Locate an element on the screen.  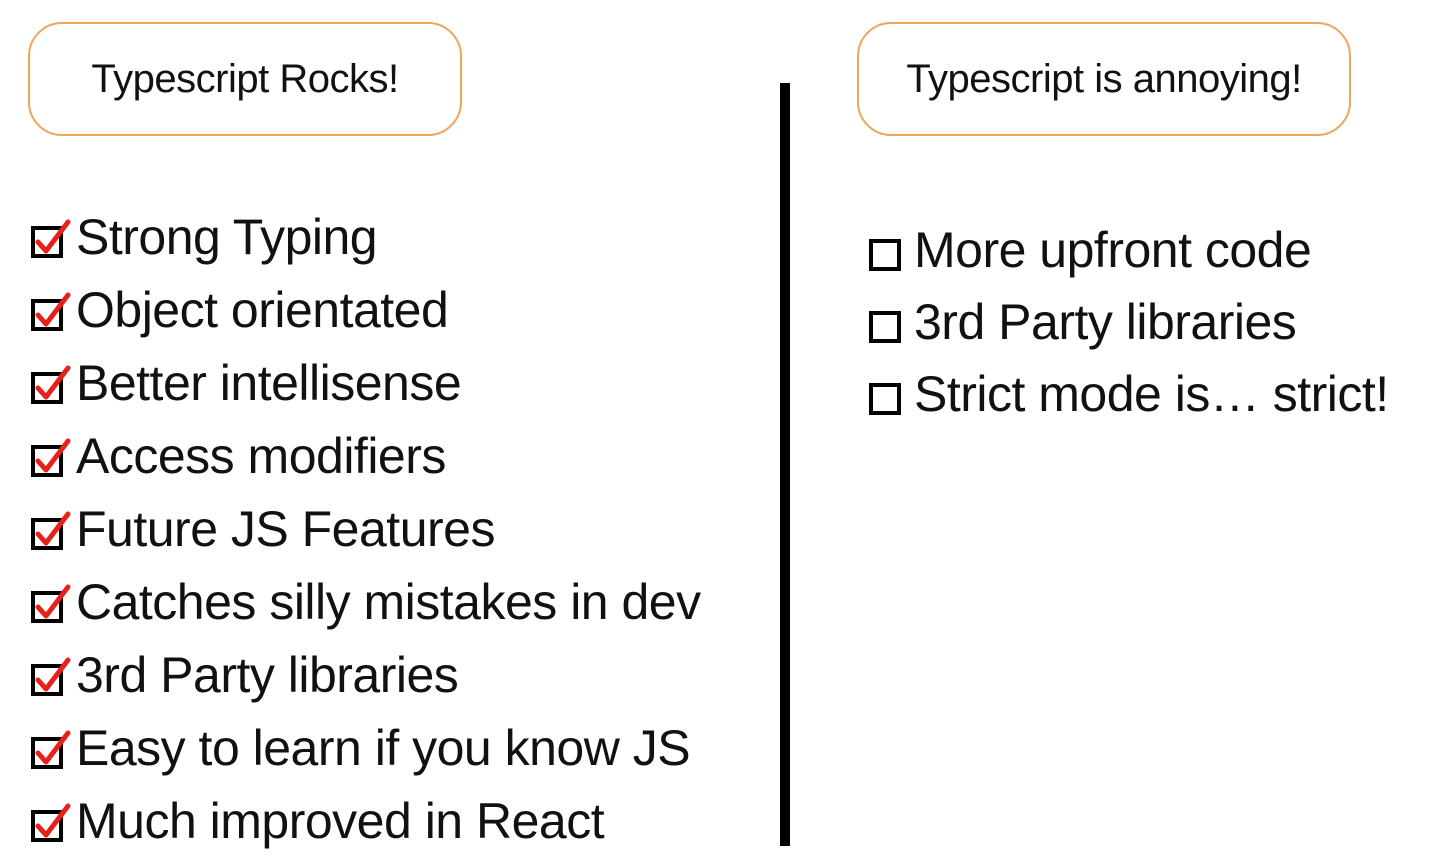
item-label: Better intellisense is located at coordinates (269, 382).